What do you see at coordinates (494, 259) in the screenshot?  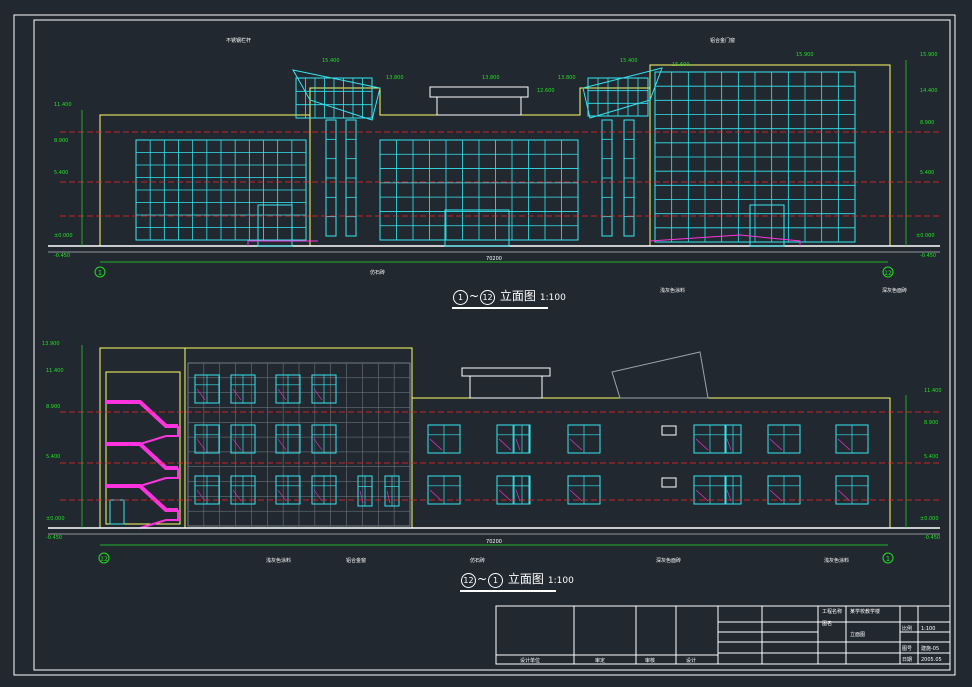 I see `front-total-dim: 70200` at bounding box center [494, 259].